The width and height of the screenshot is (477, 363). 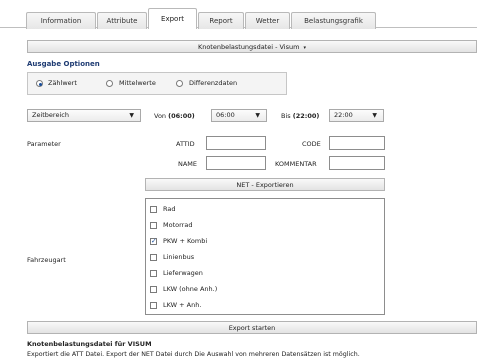 What do you see at coordinates (190, 289) in the screenshot?
I see `checkbox-lkw-ohne-anh-label: LKW (ohne Anh.)` at bounding box center [190, 289].